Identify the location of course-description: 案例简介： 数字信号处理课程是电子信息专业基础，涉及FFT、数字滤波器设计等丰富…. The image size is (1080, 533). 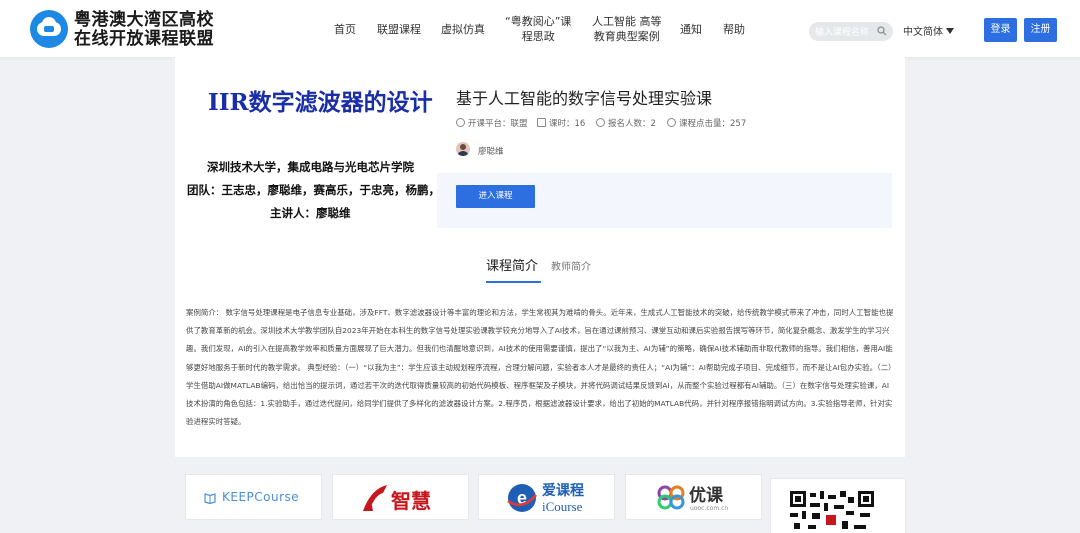
(540, 367).